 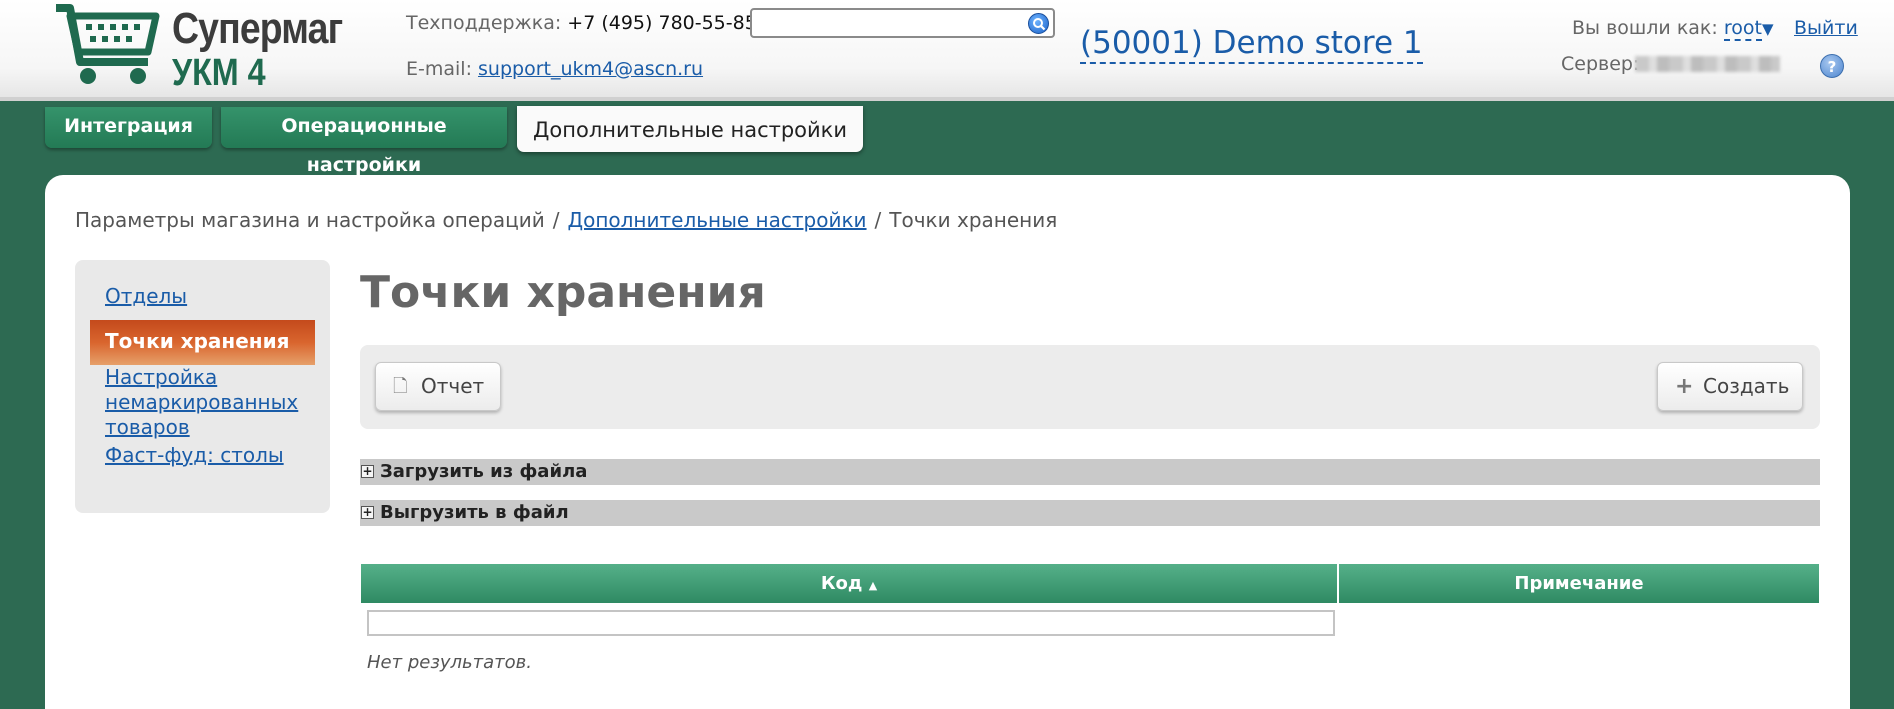 I want to click on support-email: E-mail: support_ukm4@ascn.ru, so click(x=554, y=69).